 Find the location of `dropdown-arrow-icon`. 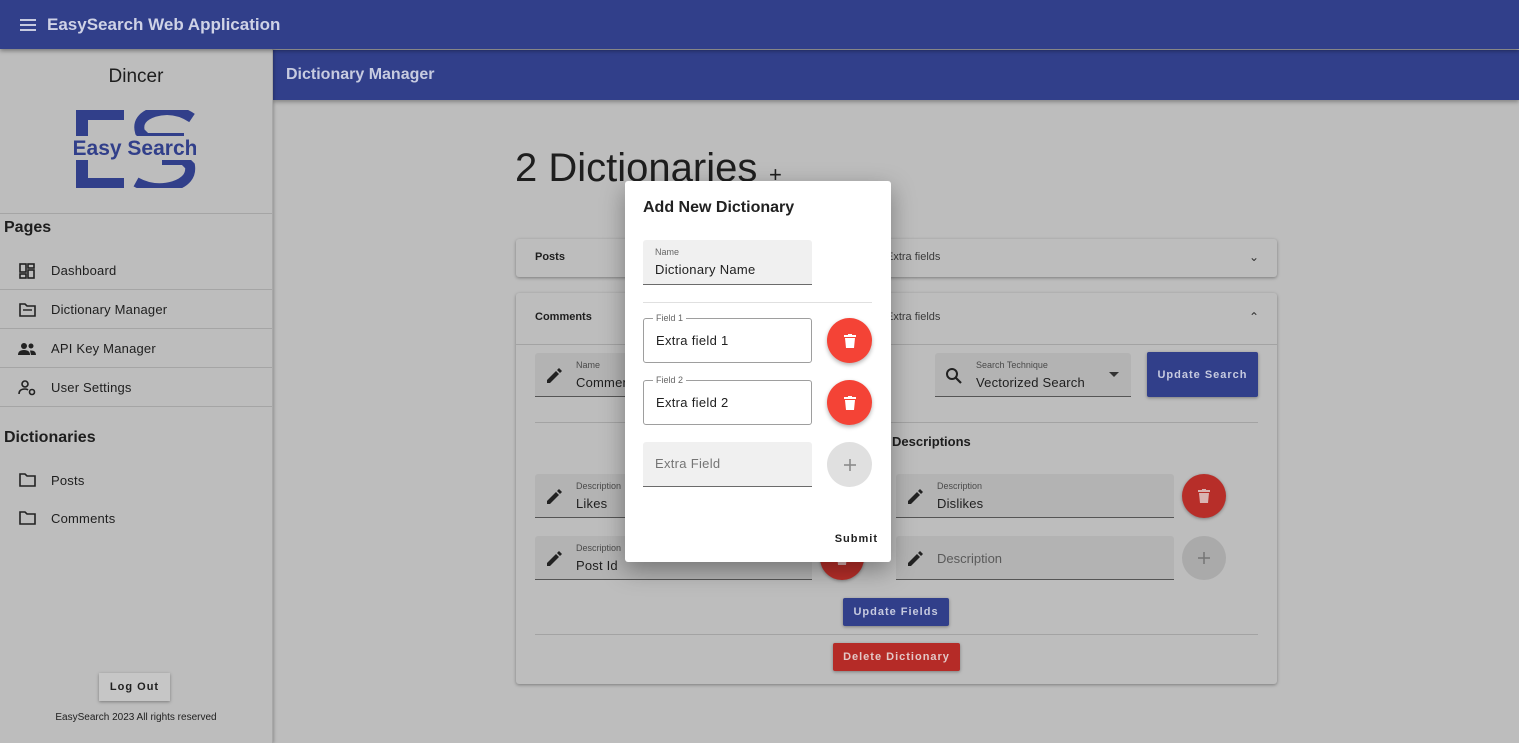

dropdown-arrow-icon is located at coordinates (1114, 374).